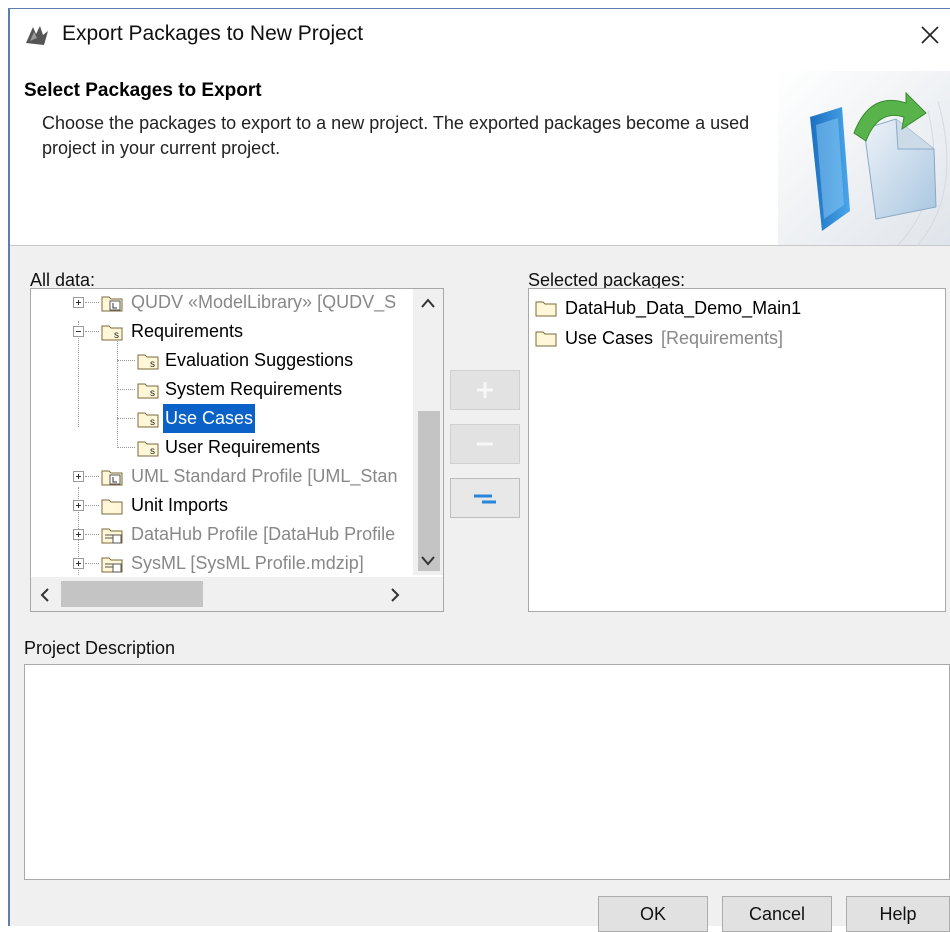  I want to click on tree-node-user-requirements: s User Requirements, so click(221, 447).